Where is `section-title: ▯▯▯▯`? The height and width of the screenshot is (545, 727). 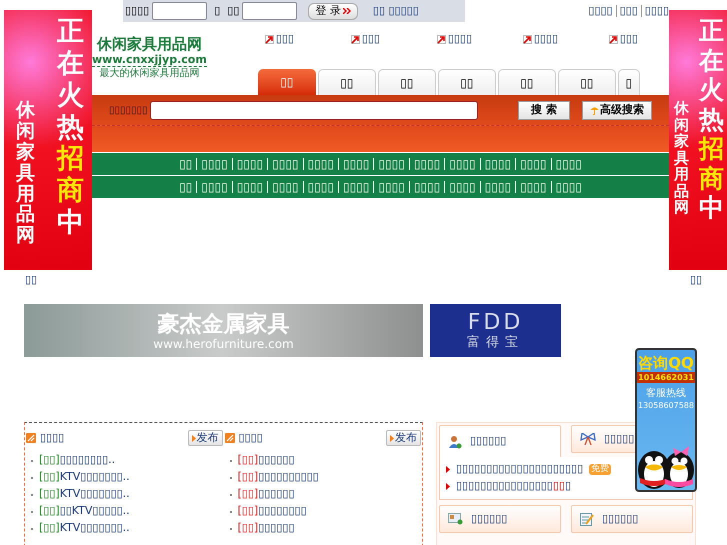 section-title: ▯▯▯▯ is located at coordinates (250, 438).